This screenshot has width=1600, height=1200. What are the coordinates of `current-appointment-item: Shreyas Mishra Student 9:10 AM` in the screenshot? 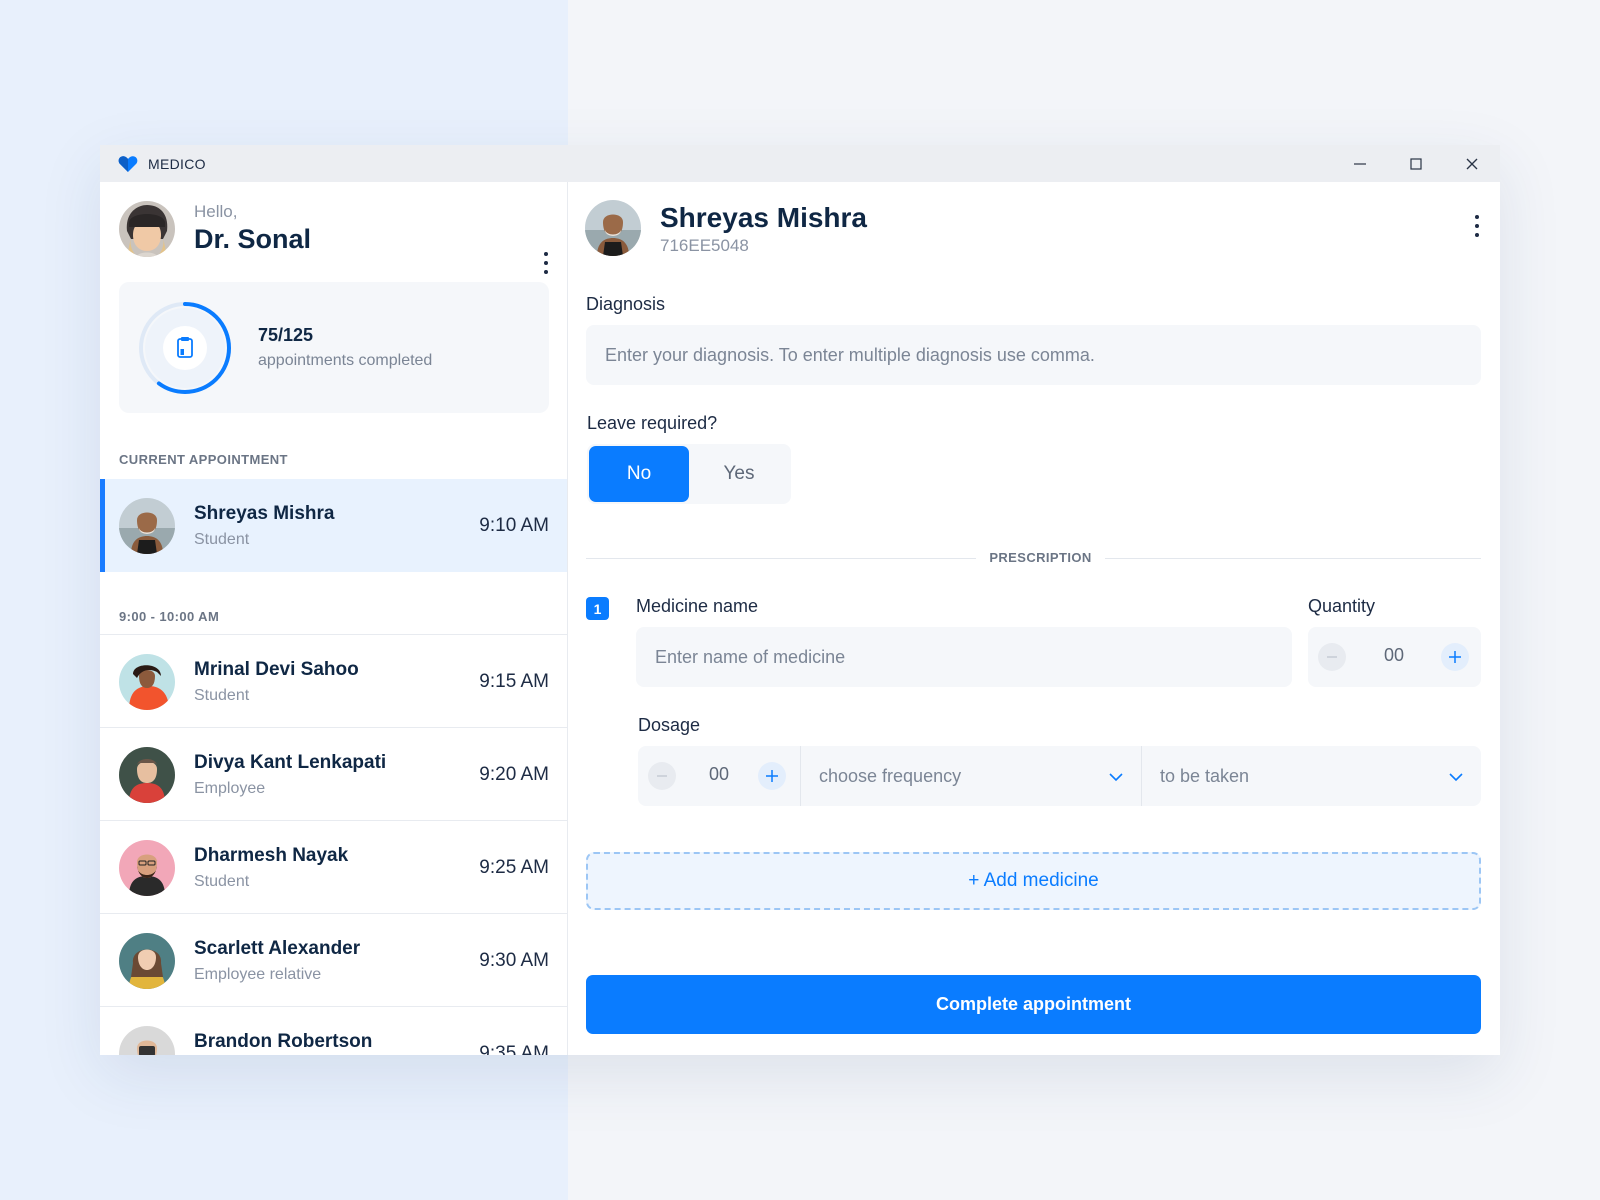 It's located at (333, 525).